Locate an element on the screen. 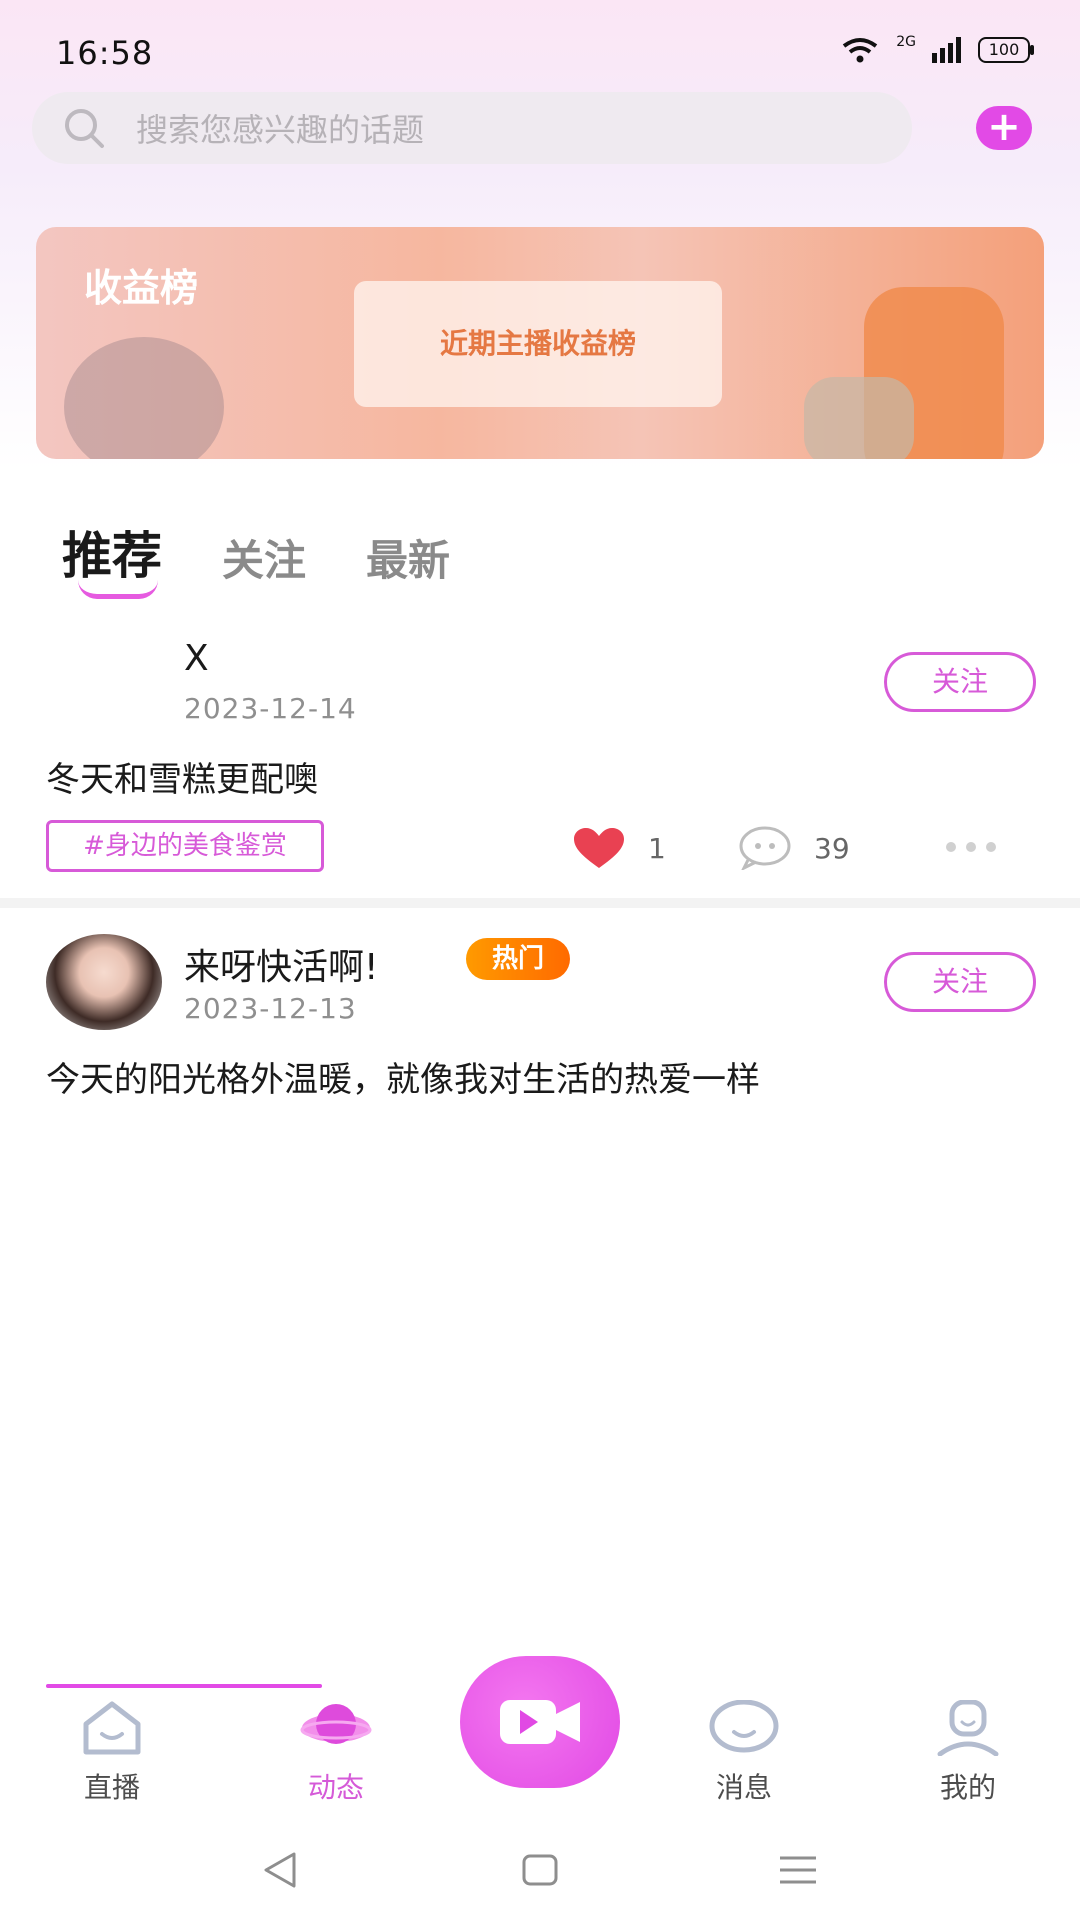  tab-messages: 消息 is located at coordinates (744, 1752).